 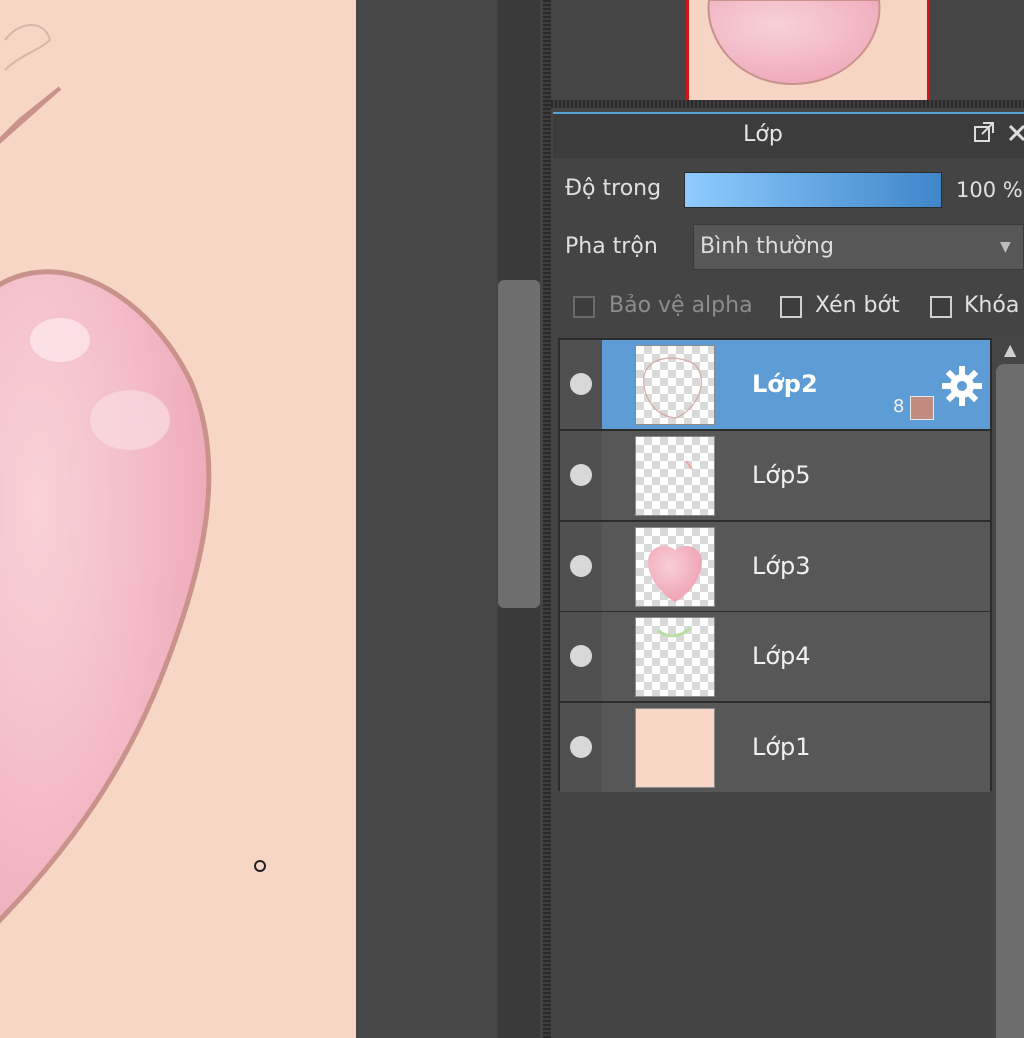 I want to click on alpha-protect-label: Bảo vệ alpha, so click(x=681, y=305).